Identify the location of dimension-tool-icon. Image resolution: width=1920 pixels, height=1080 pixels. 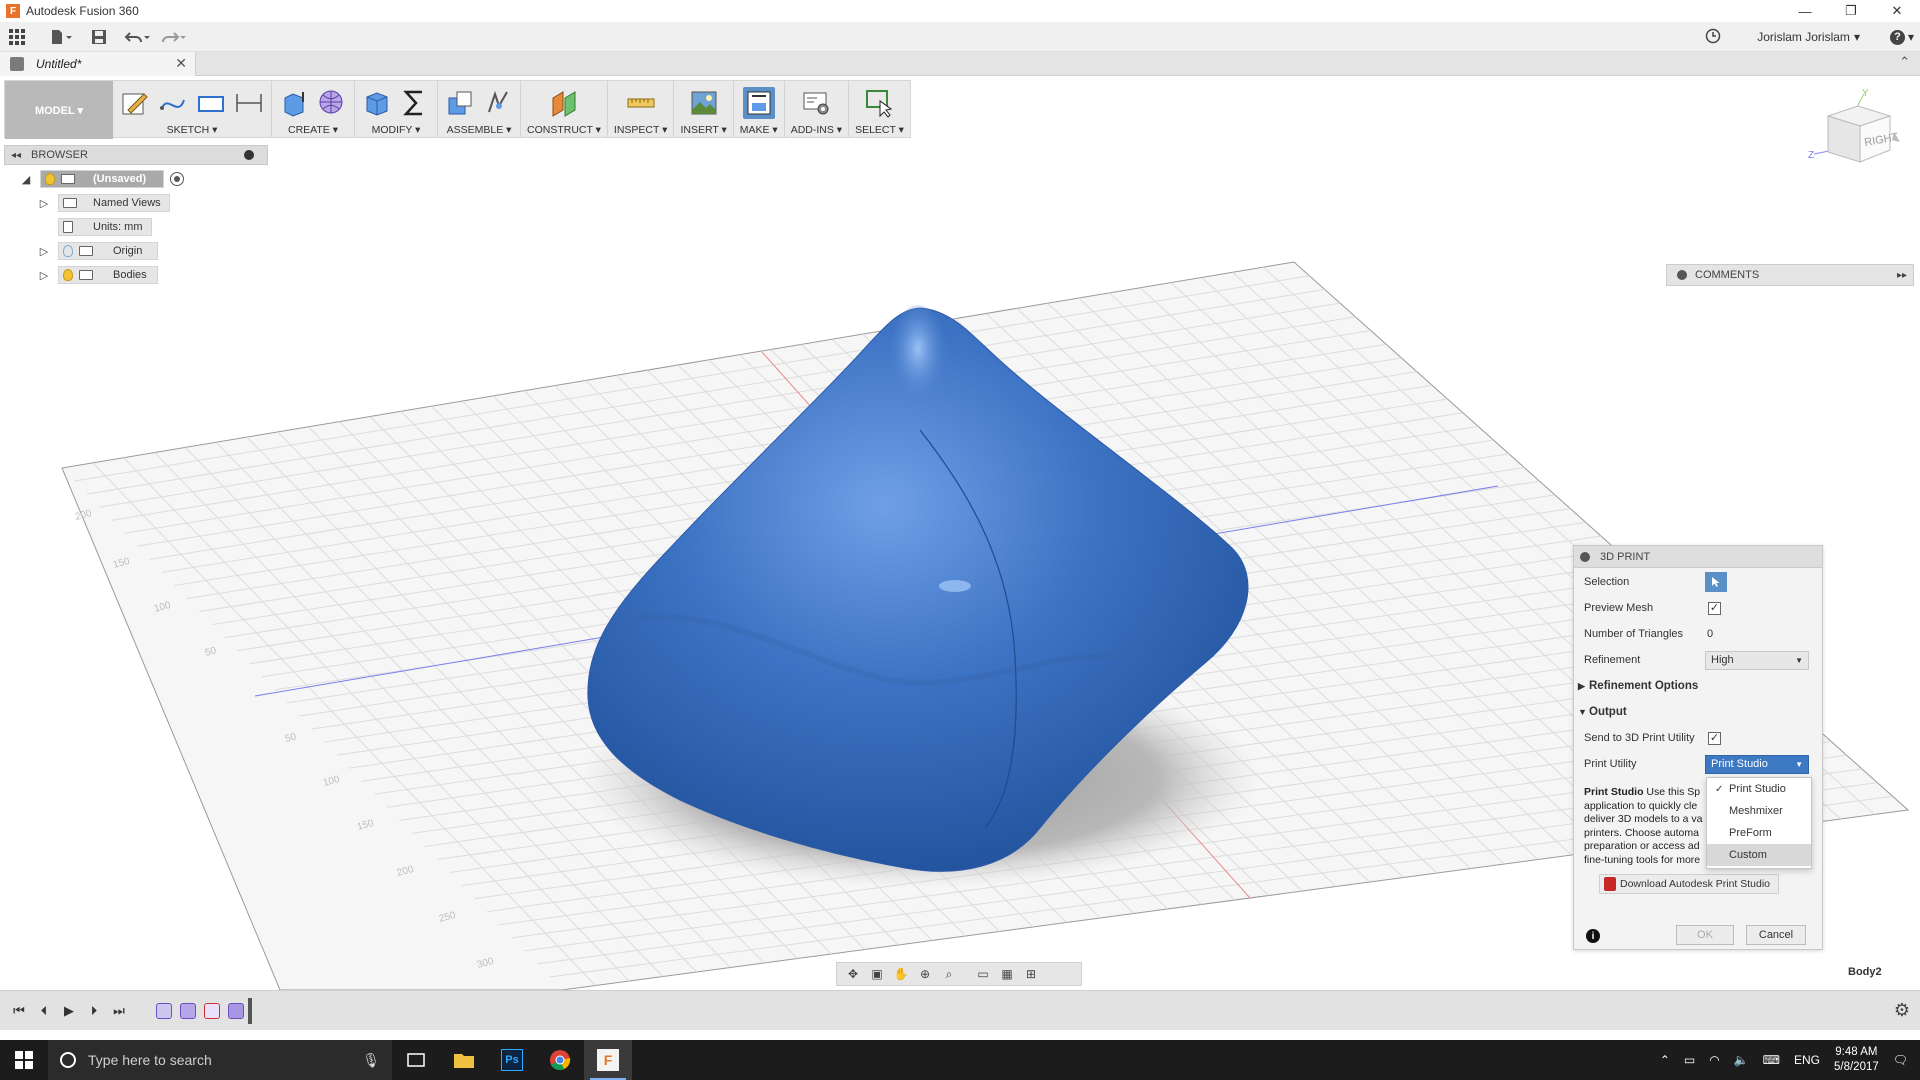
(249, 103).